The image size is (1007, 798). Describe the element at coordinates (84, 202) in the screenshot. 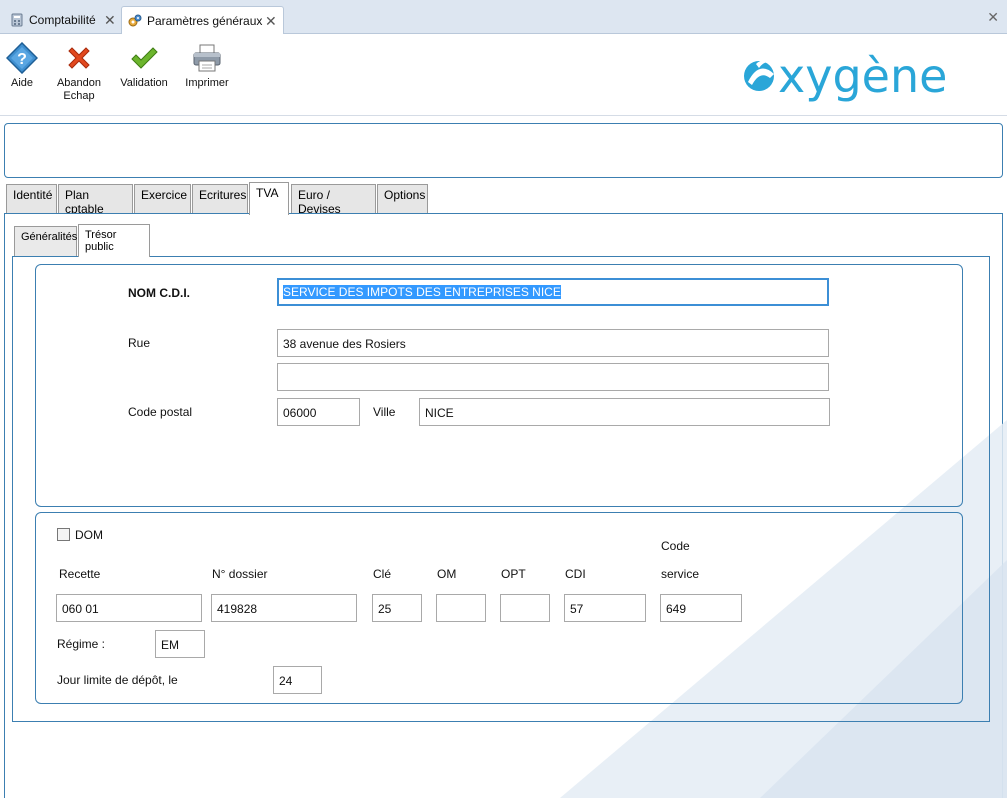

I see `tab-label: Plan cptable` at that location.